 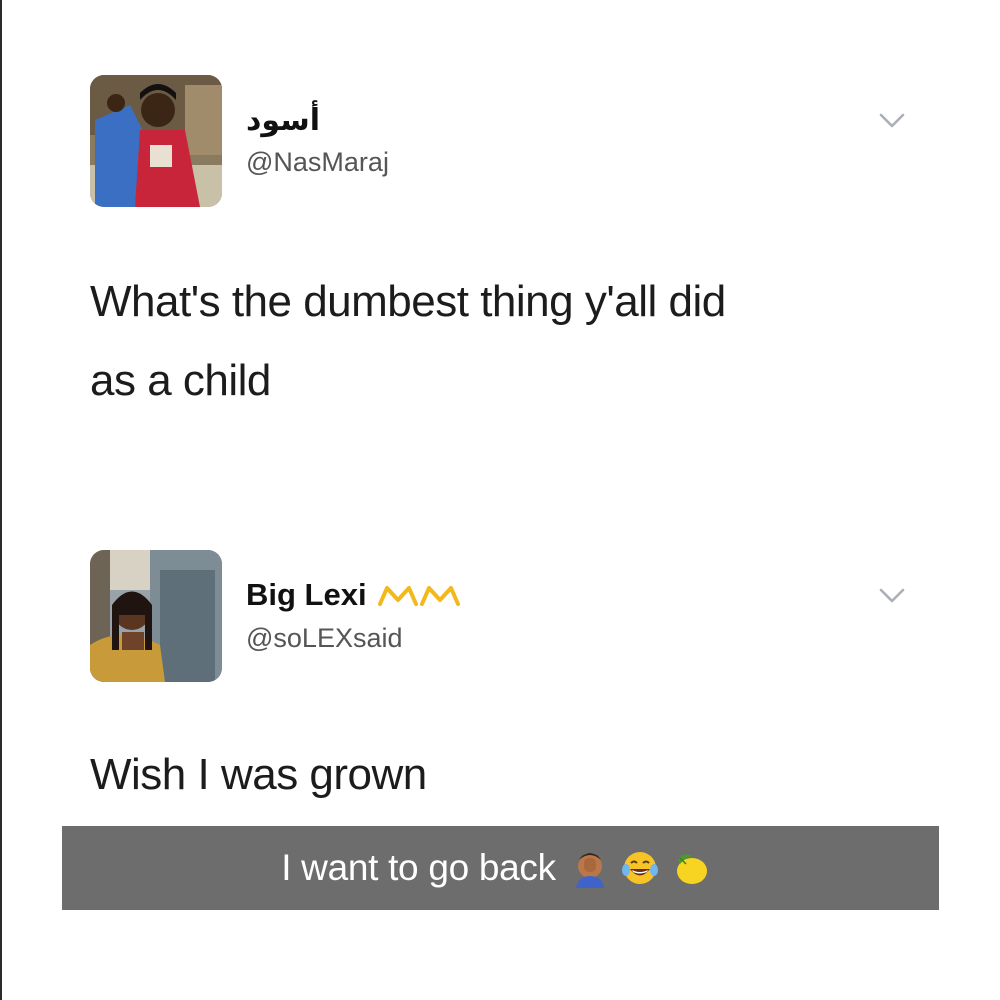 I want to click on display-name-text: Big Lexi, so click(x=306, y=595).